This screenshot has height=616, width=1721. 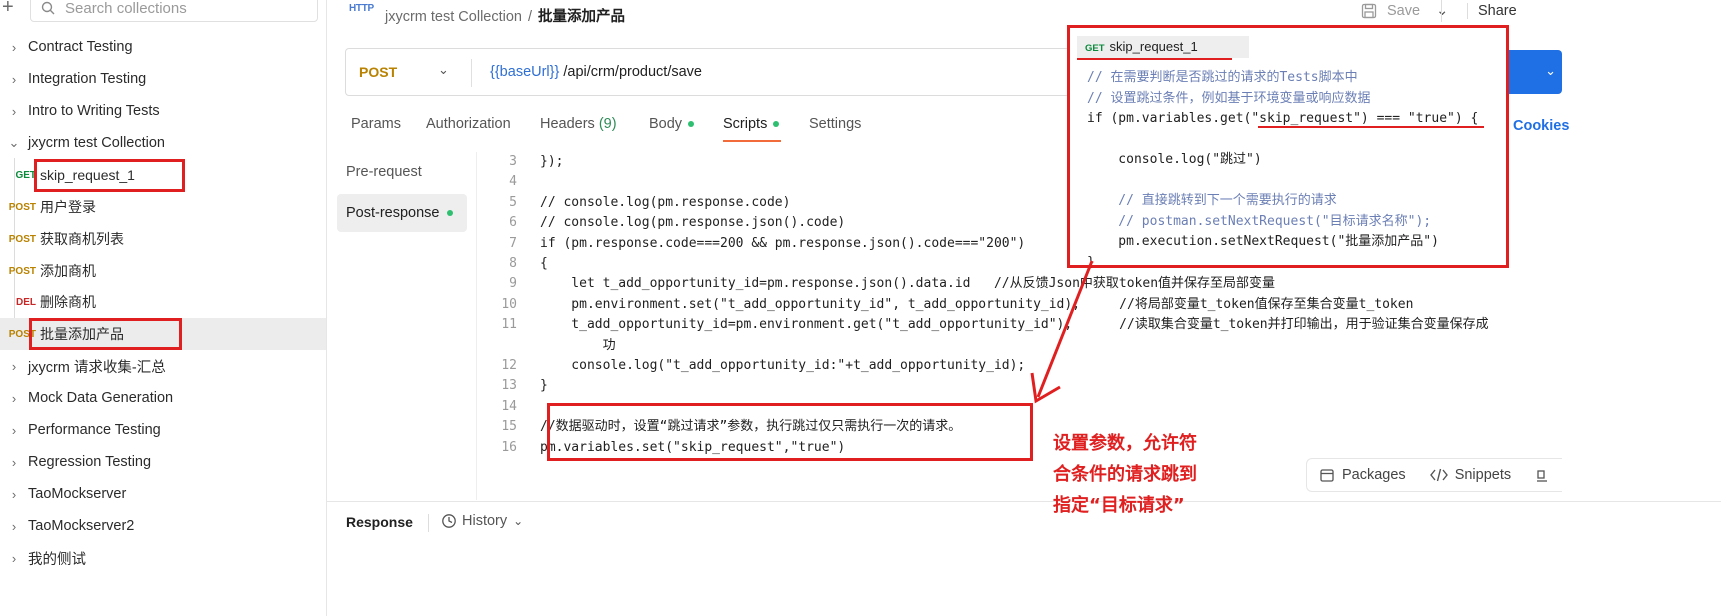 I want to click on code-text: //数据驱动时，设置“跳过请求”参数，执行跳过仅只需执行一次的请求。, so click(x=751, y=427).